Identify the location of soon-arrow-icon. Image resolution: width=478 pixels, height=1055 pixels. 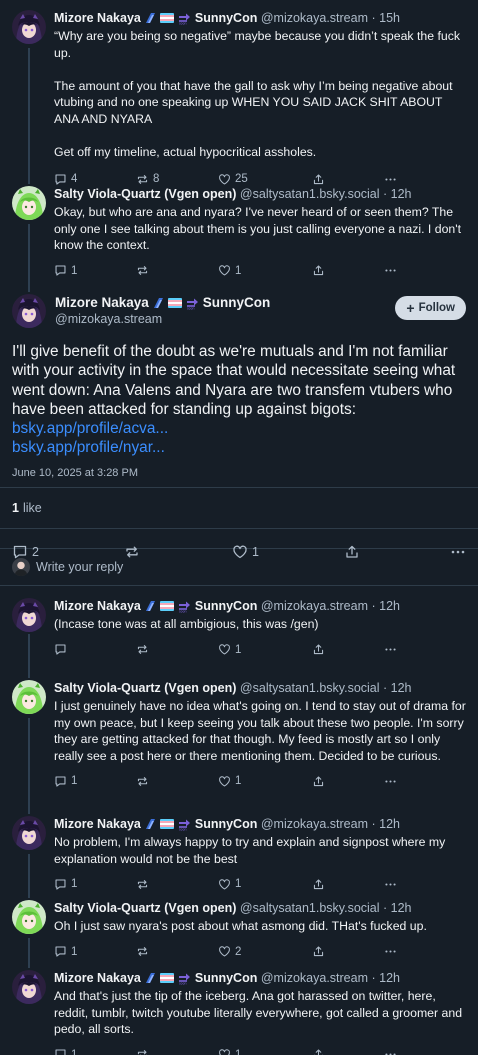
(184, 978).